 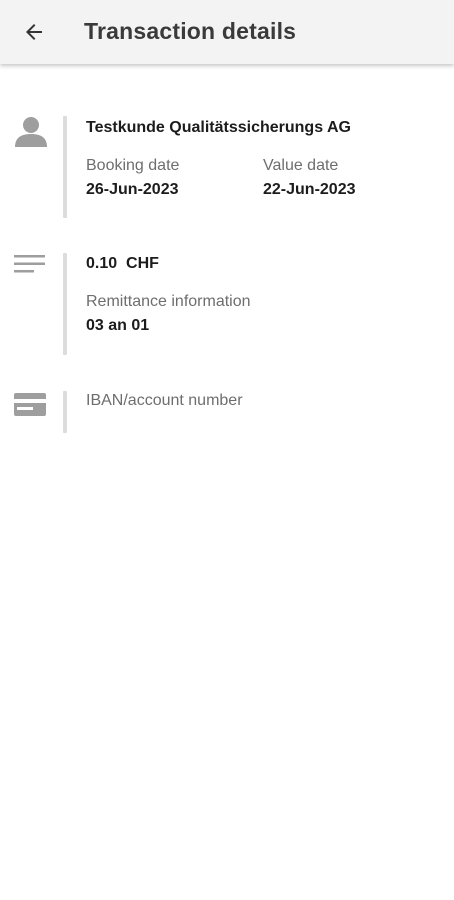 What do you see at coordinates (122, 263) in the screenshot?
I see `amount-value: 0.10 CHF` at bounding box center [122, 263].